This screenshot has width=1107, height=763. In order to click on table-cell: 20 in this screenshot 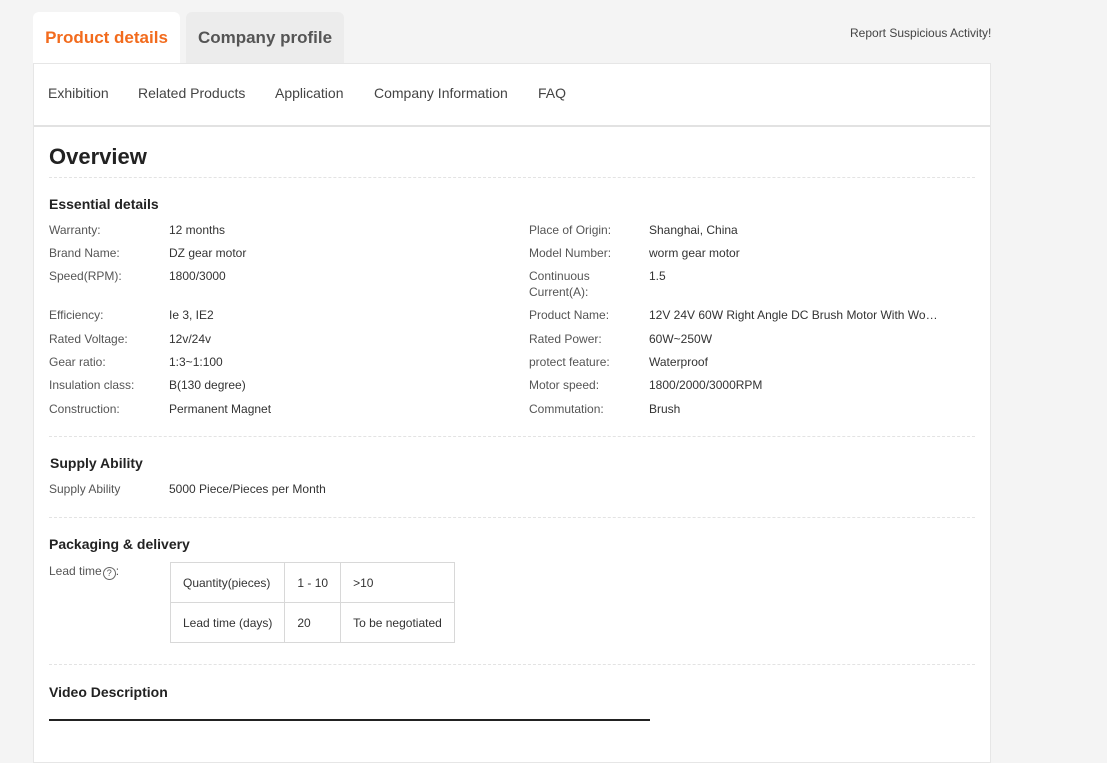, I will do `click(313, 622)`.